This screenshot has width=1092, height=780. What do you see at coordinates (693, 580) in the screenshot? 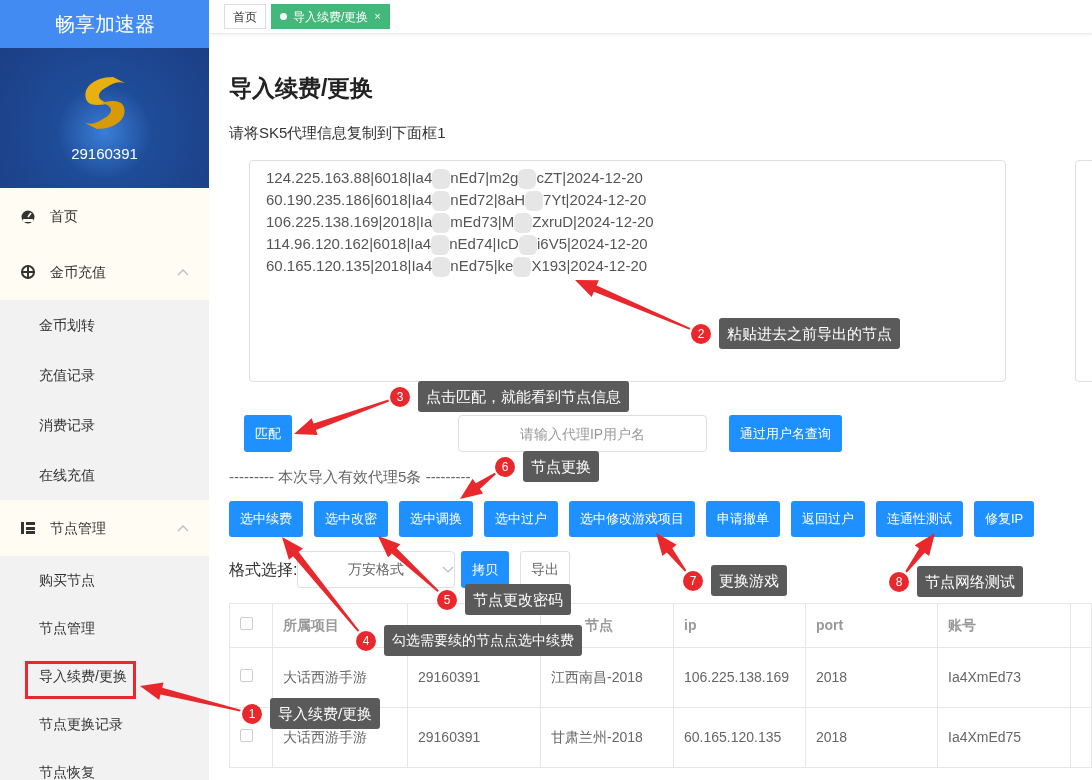
I see `step-number-badge: 7` at bounding box center [693, 580].